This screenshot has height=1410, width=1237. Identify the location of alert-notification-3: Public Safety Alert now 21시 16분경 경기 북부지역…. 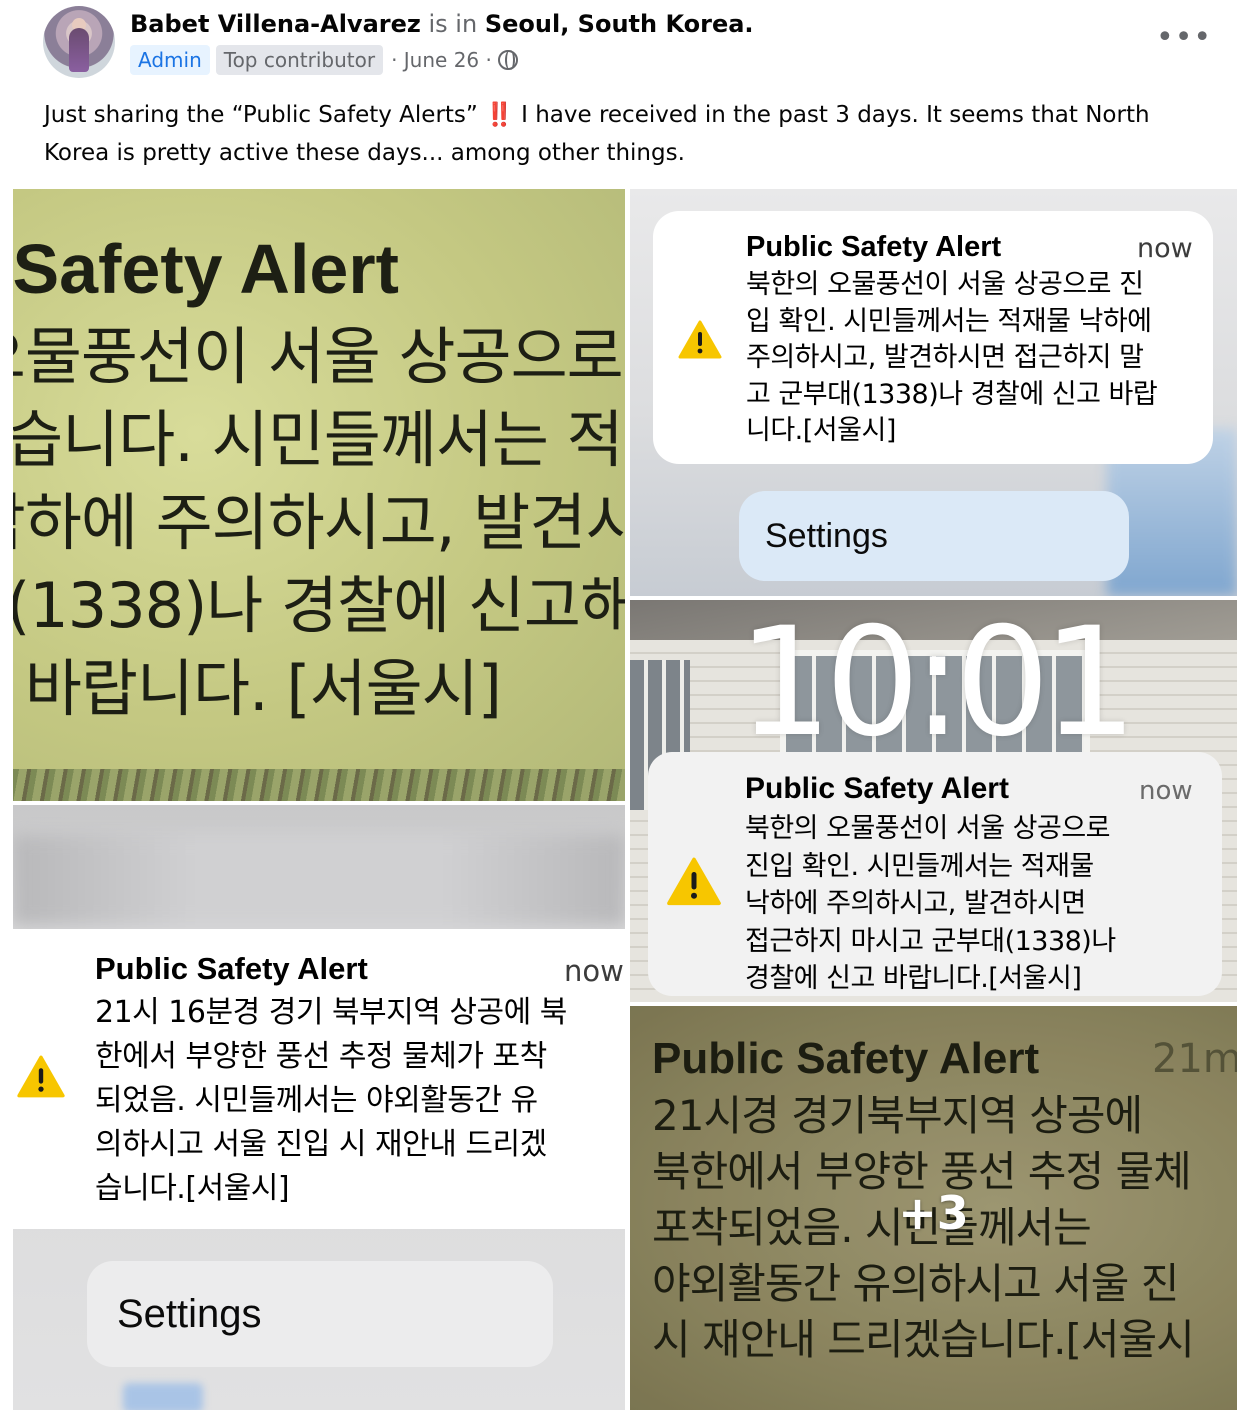
(319, 1079).